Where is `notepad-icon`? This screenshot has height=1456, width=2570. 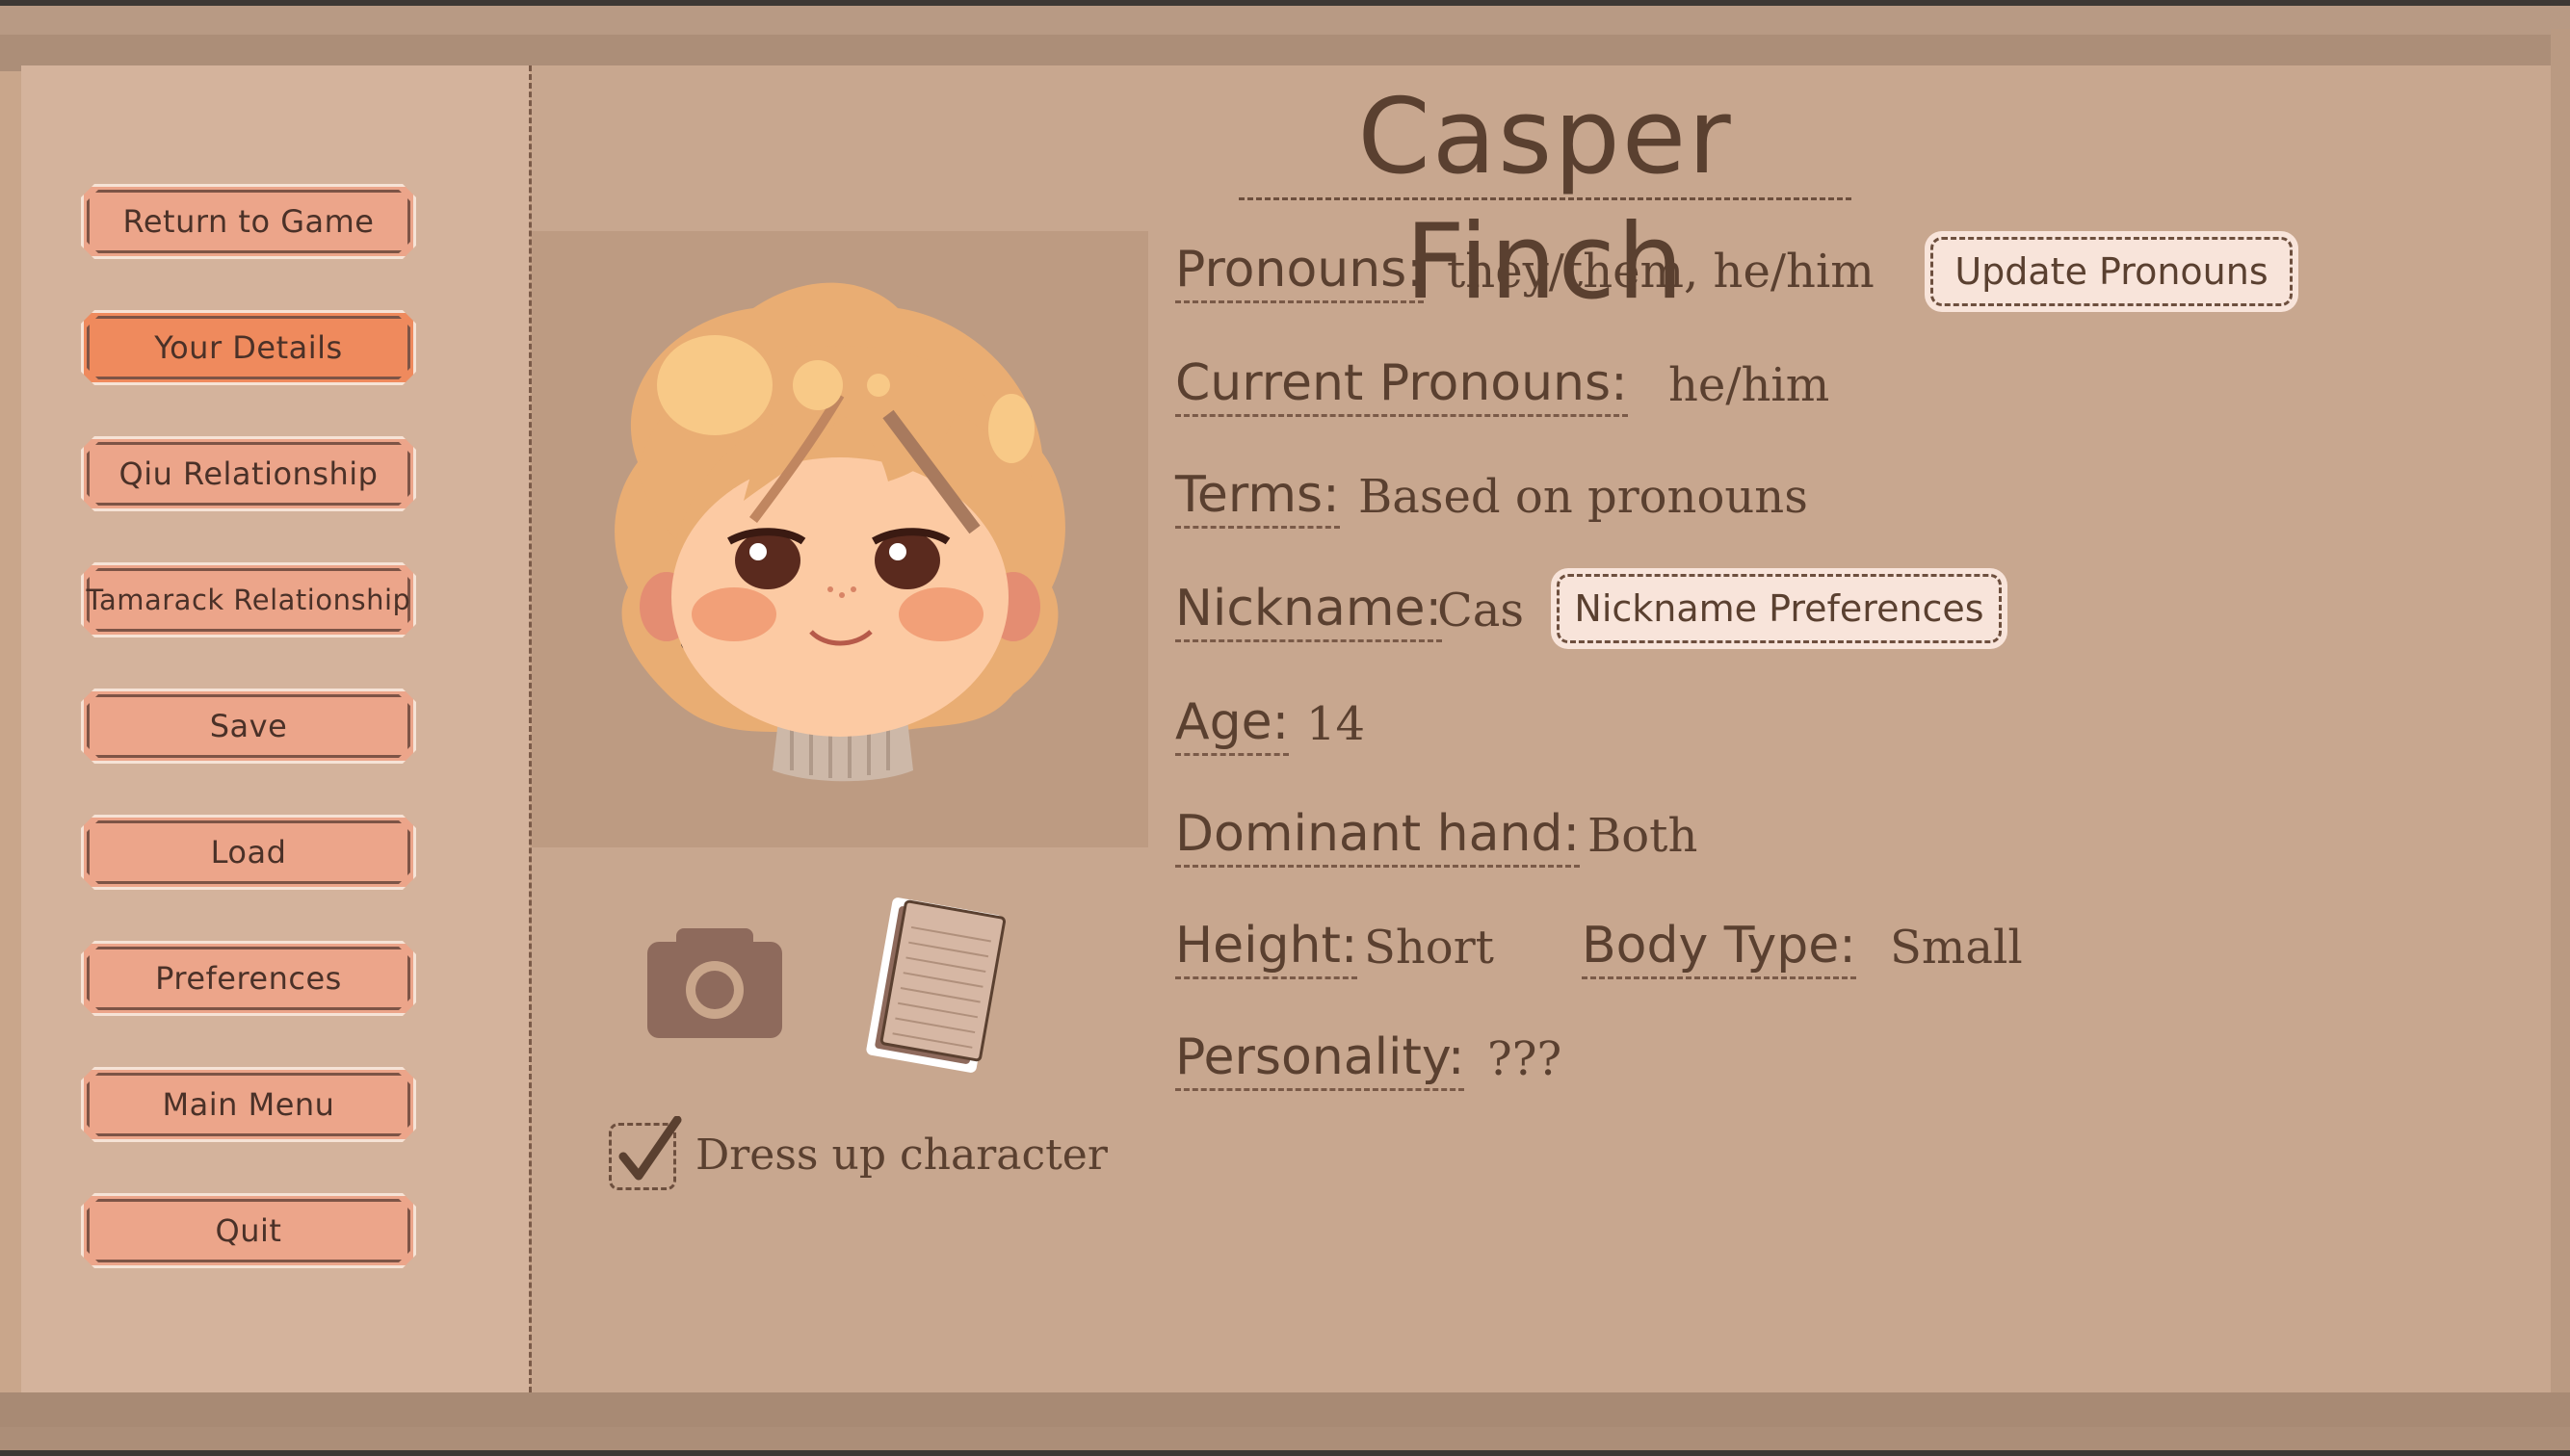 notepad-icon is located at coordinates (934, 985).